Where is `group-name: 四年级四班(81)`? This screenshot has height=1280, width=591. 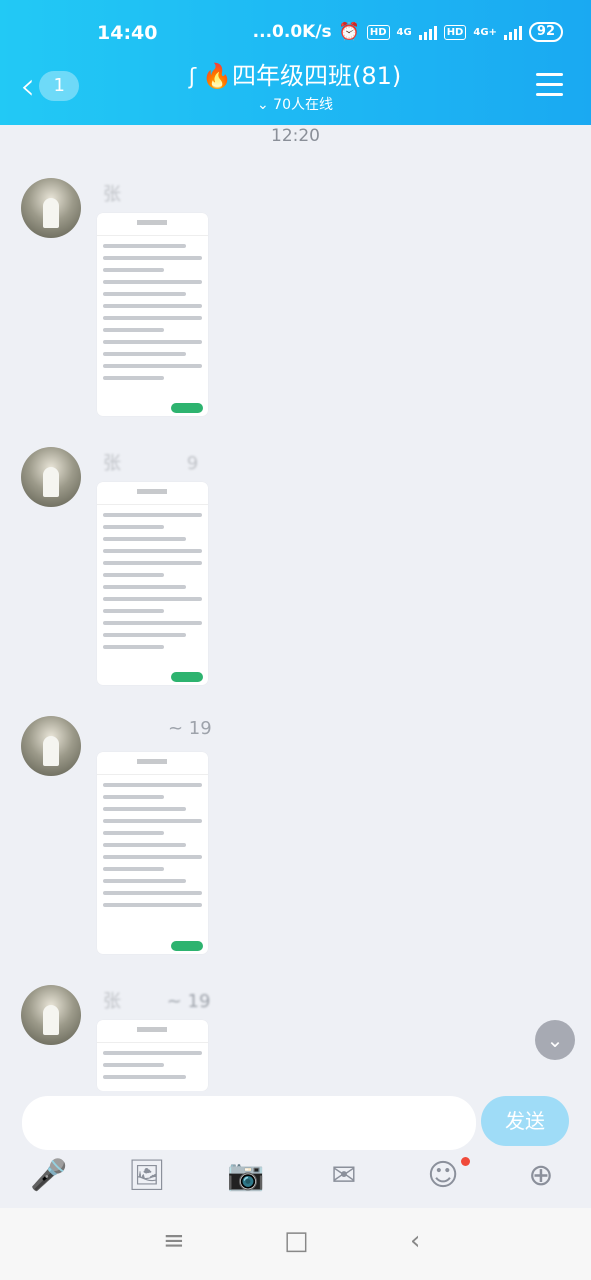
group-name: 四年级四班(81) is located at coordinates (317, 76).